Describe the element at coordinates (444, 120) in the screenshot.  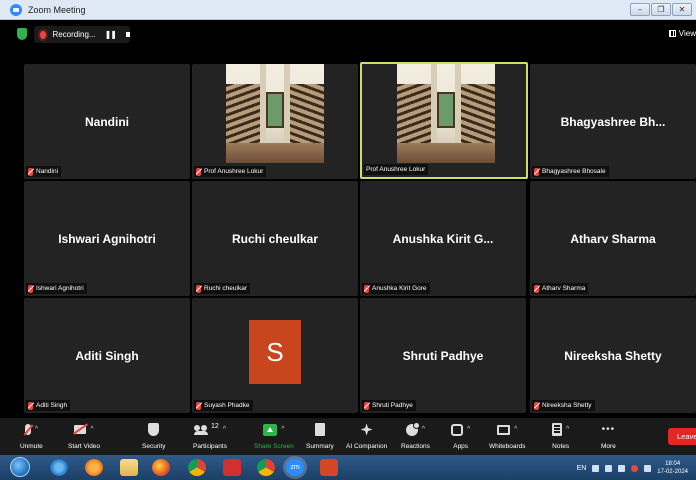
I see `active-speaker-tile: Prof Anushree Lokur` at that location.